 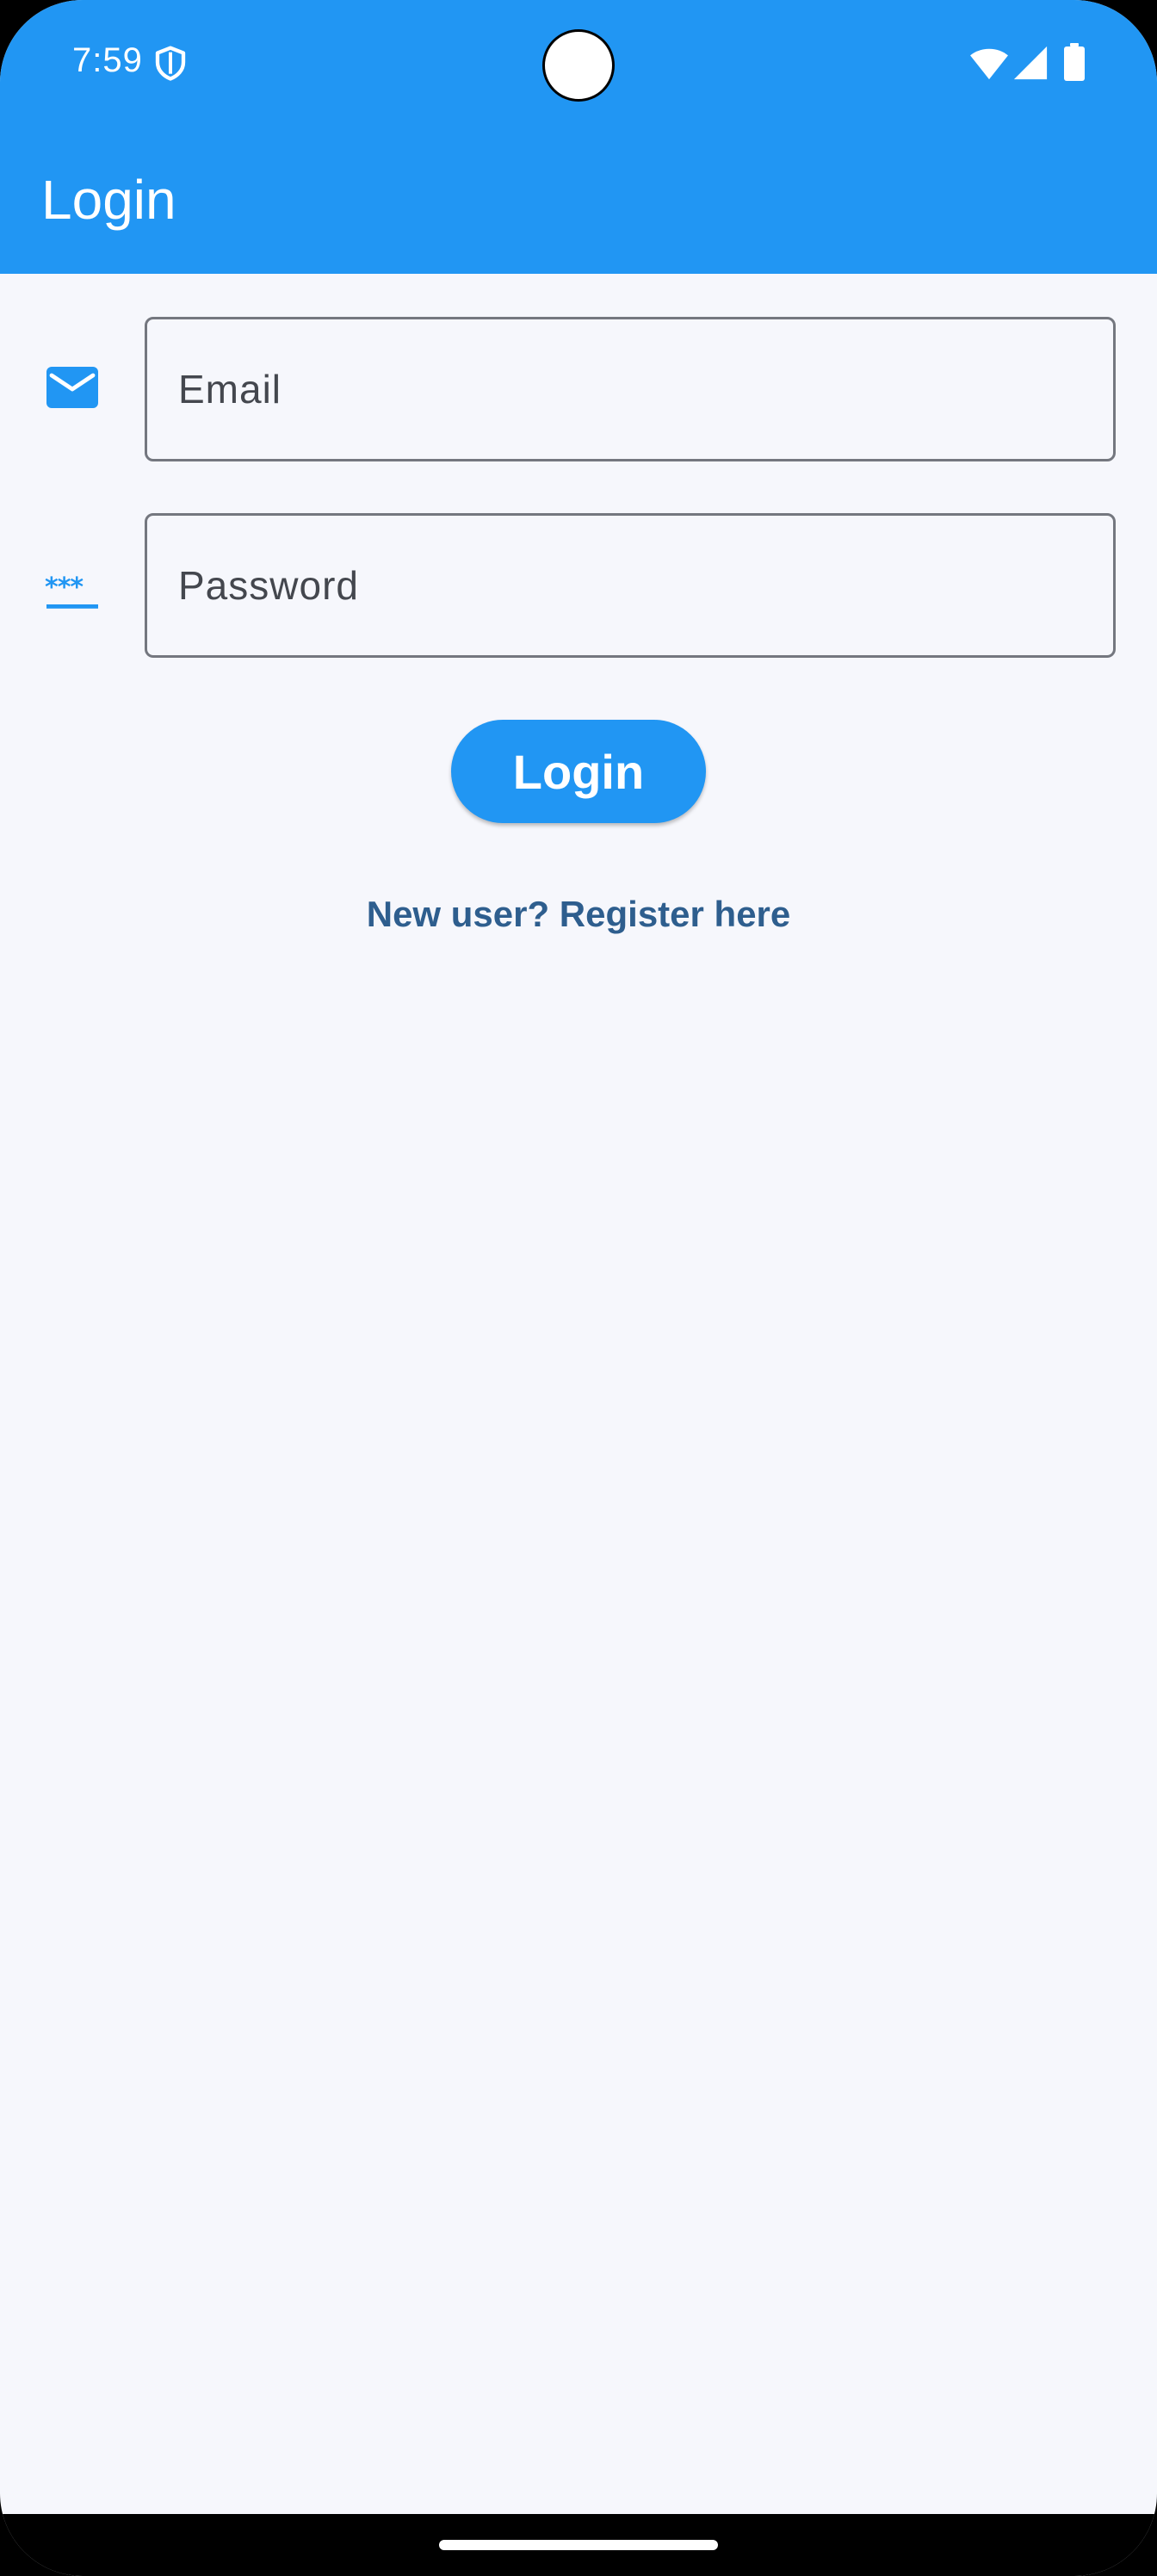 What do you see at coordinates (579, 2545) in the screenshot?
I see `home-indicator` at bounding box center [579, 2545].